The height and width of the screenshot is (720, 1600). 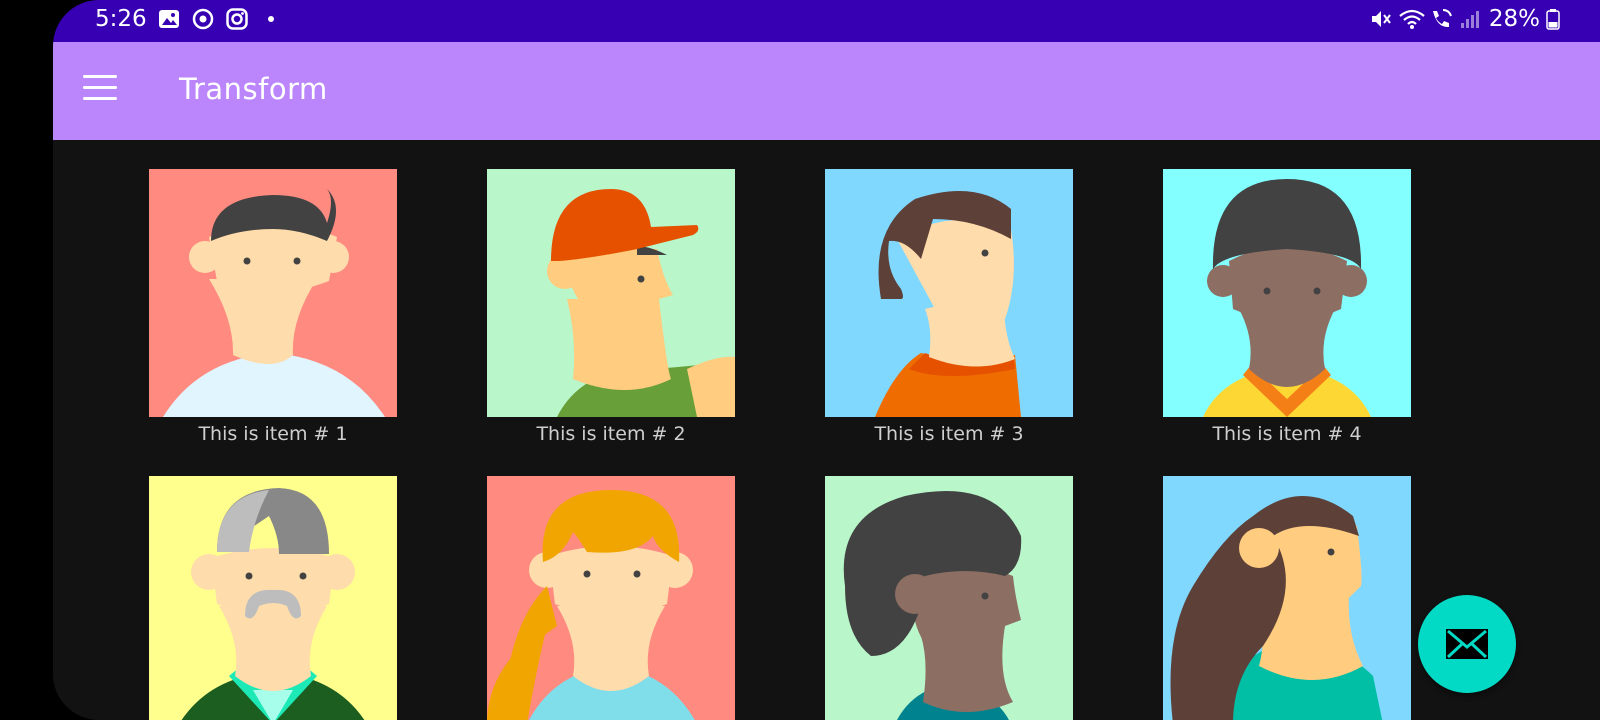 I want to click on item-label: This is item # 1, so click(x=273, y=434).